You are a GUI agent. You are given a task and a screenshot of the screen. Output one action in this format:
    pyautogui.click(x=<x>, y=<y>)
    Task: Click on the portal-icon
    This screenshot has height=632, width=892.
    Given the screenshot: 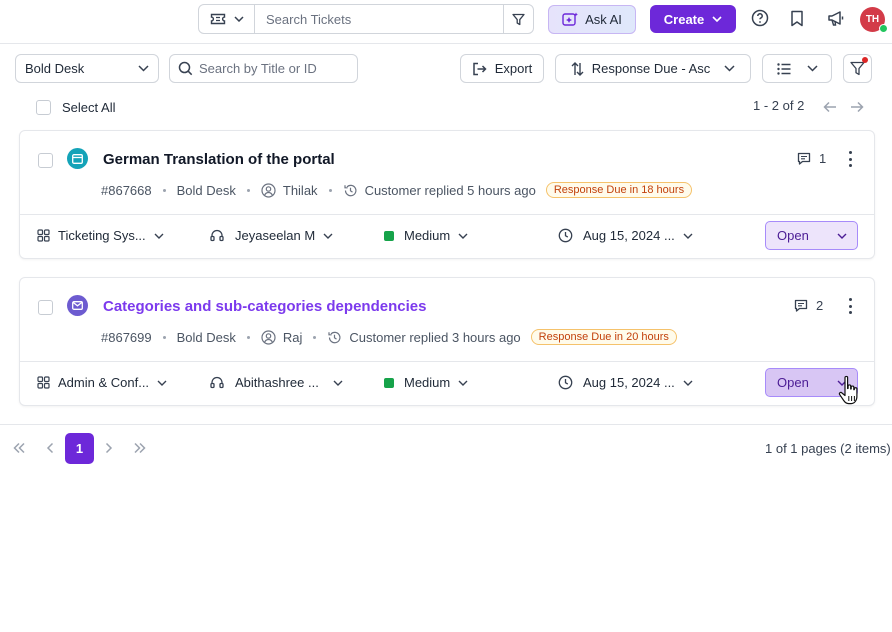 What is the action you would take?
    pyautogui.click(x=77, y=158)
    